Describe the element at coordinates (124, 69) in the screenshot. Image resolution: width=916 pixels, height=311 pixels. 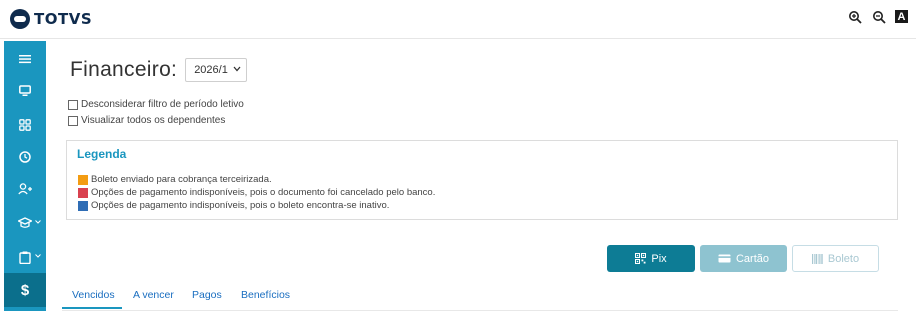
I see `page-title: Financeiro:` at that location.